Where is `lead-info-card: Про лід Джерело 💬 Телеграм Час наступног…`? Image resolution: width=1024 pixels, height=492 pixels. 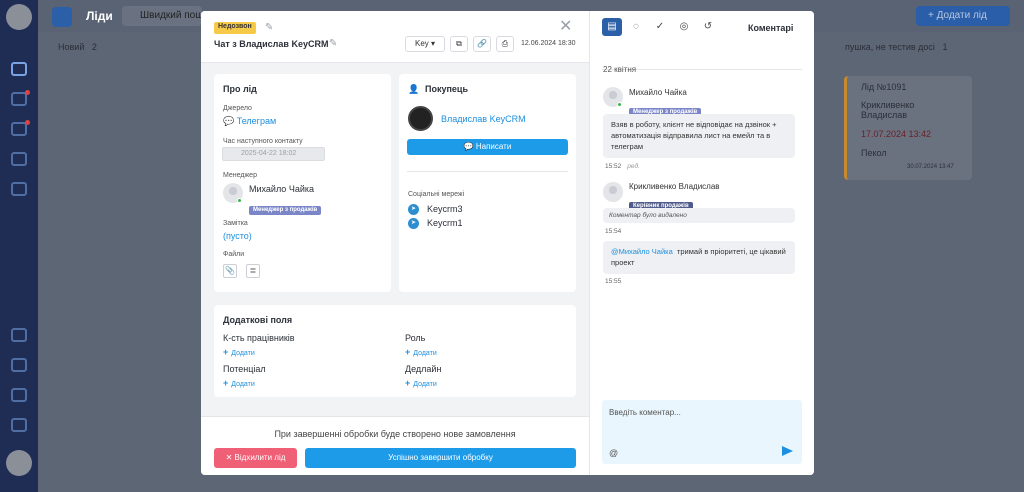 lead-info-card: Про лід Джерело 💬 Телеграм Час наступног… is located at coordinates (302, 183).